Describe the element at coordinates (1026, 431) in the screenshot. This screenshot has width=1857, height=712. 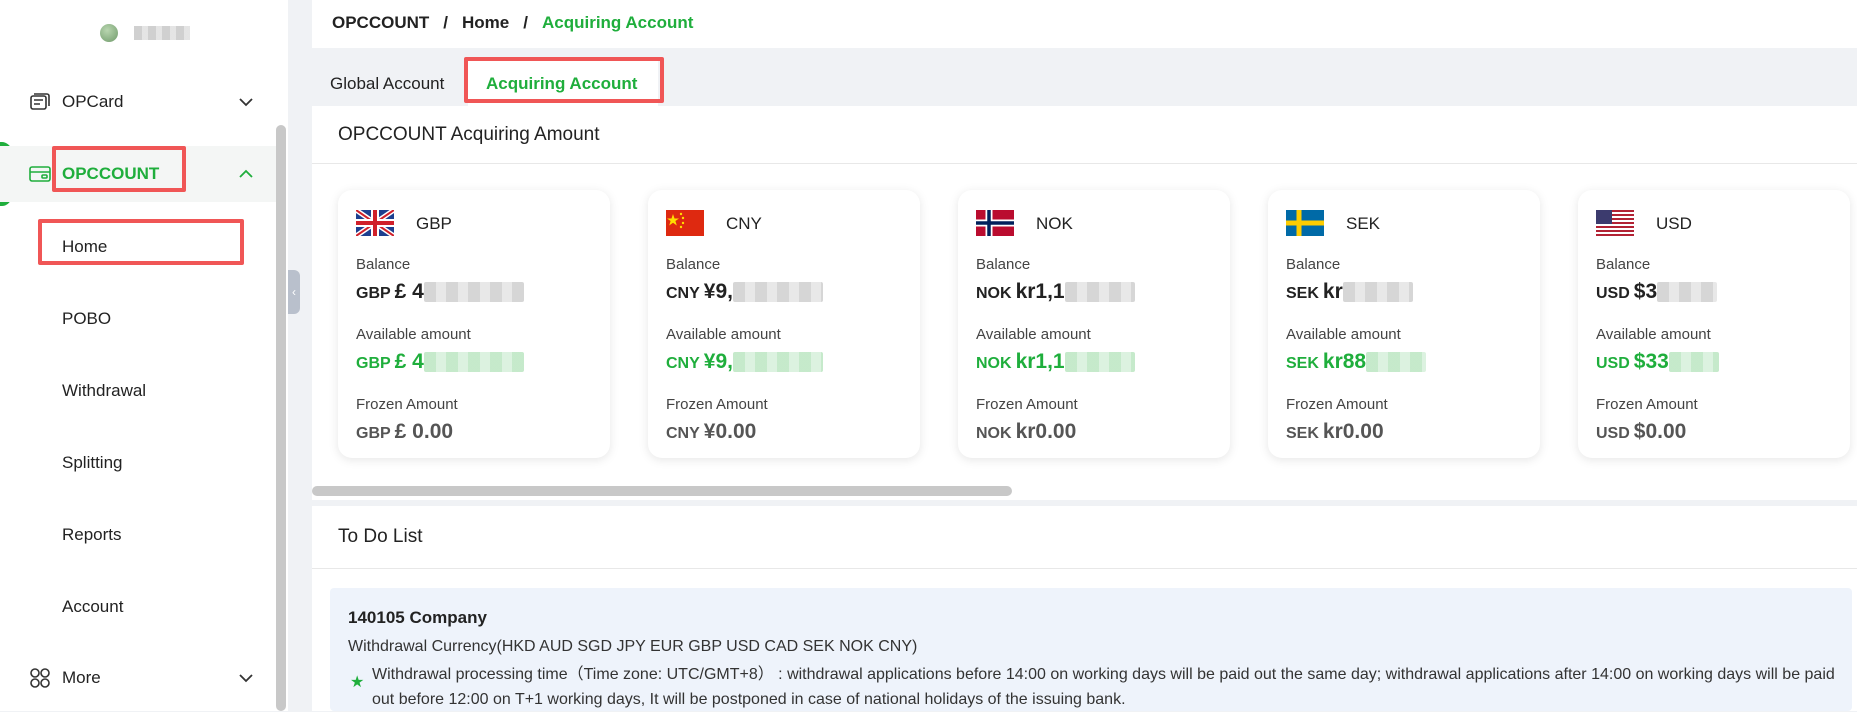
I see `frozen-value: NOK kr0.00` at that location.